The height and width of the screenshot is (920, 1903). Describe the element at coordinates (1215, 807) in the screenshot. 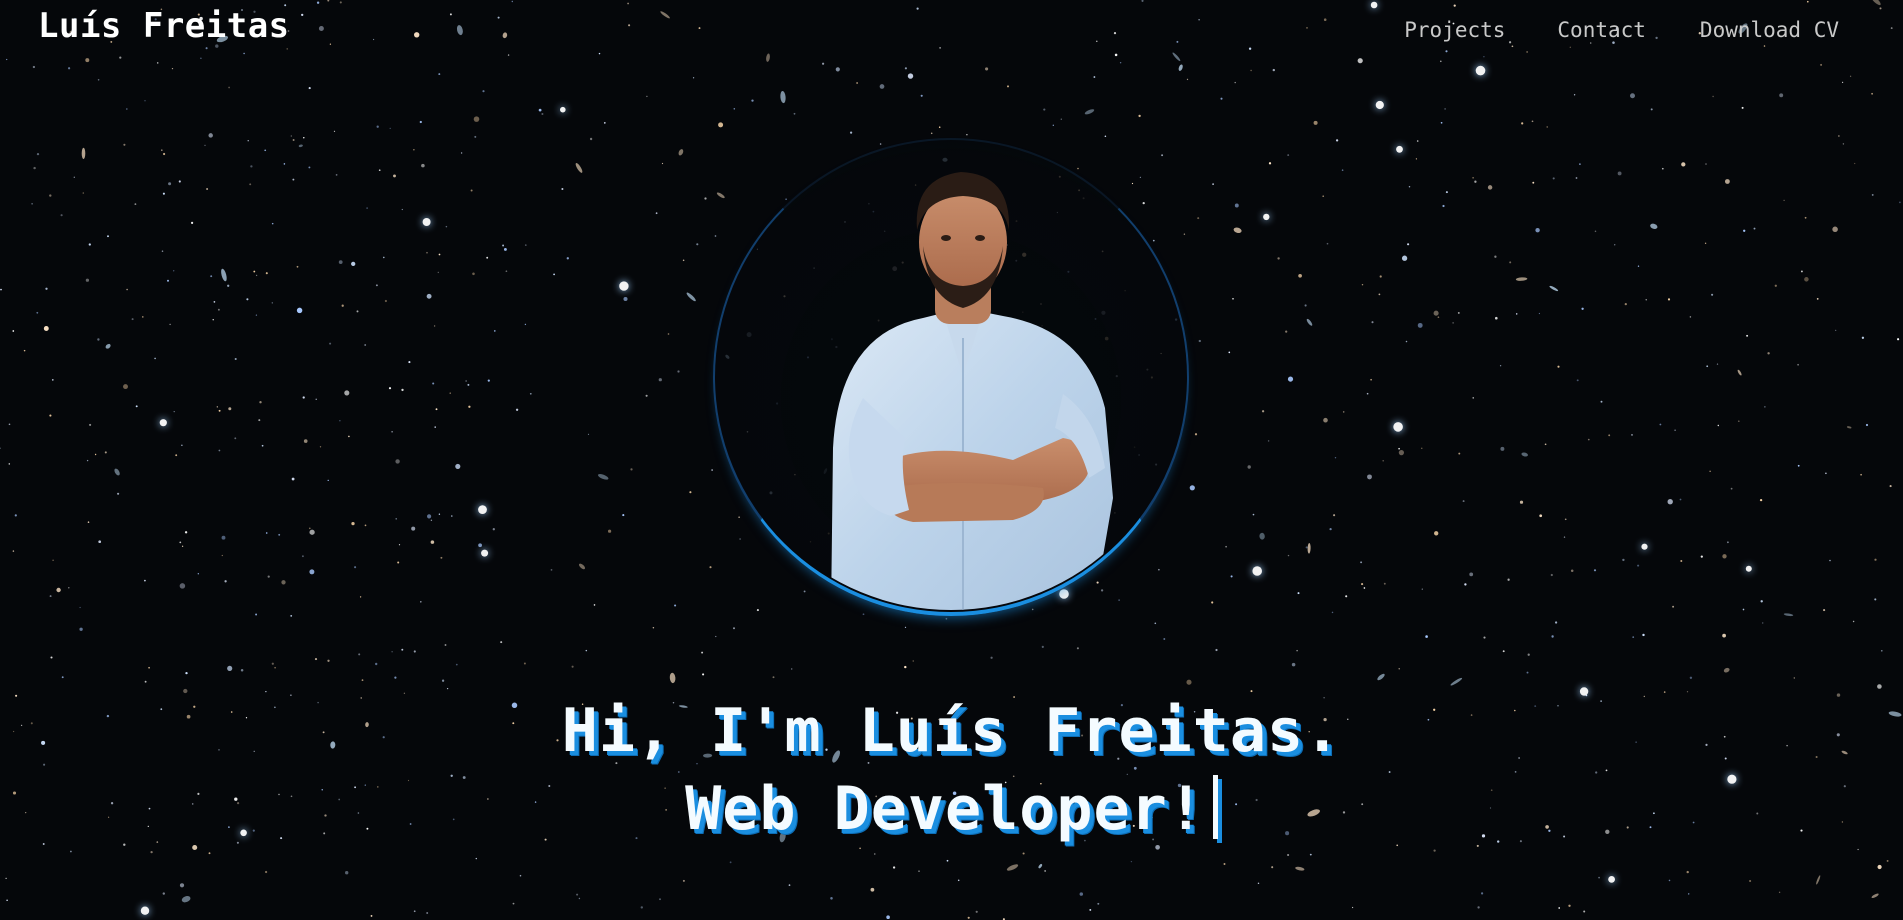

I see `typing-cursor` at that location.